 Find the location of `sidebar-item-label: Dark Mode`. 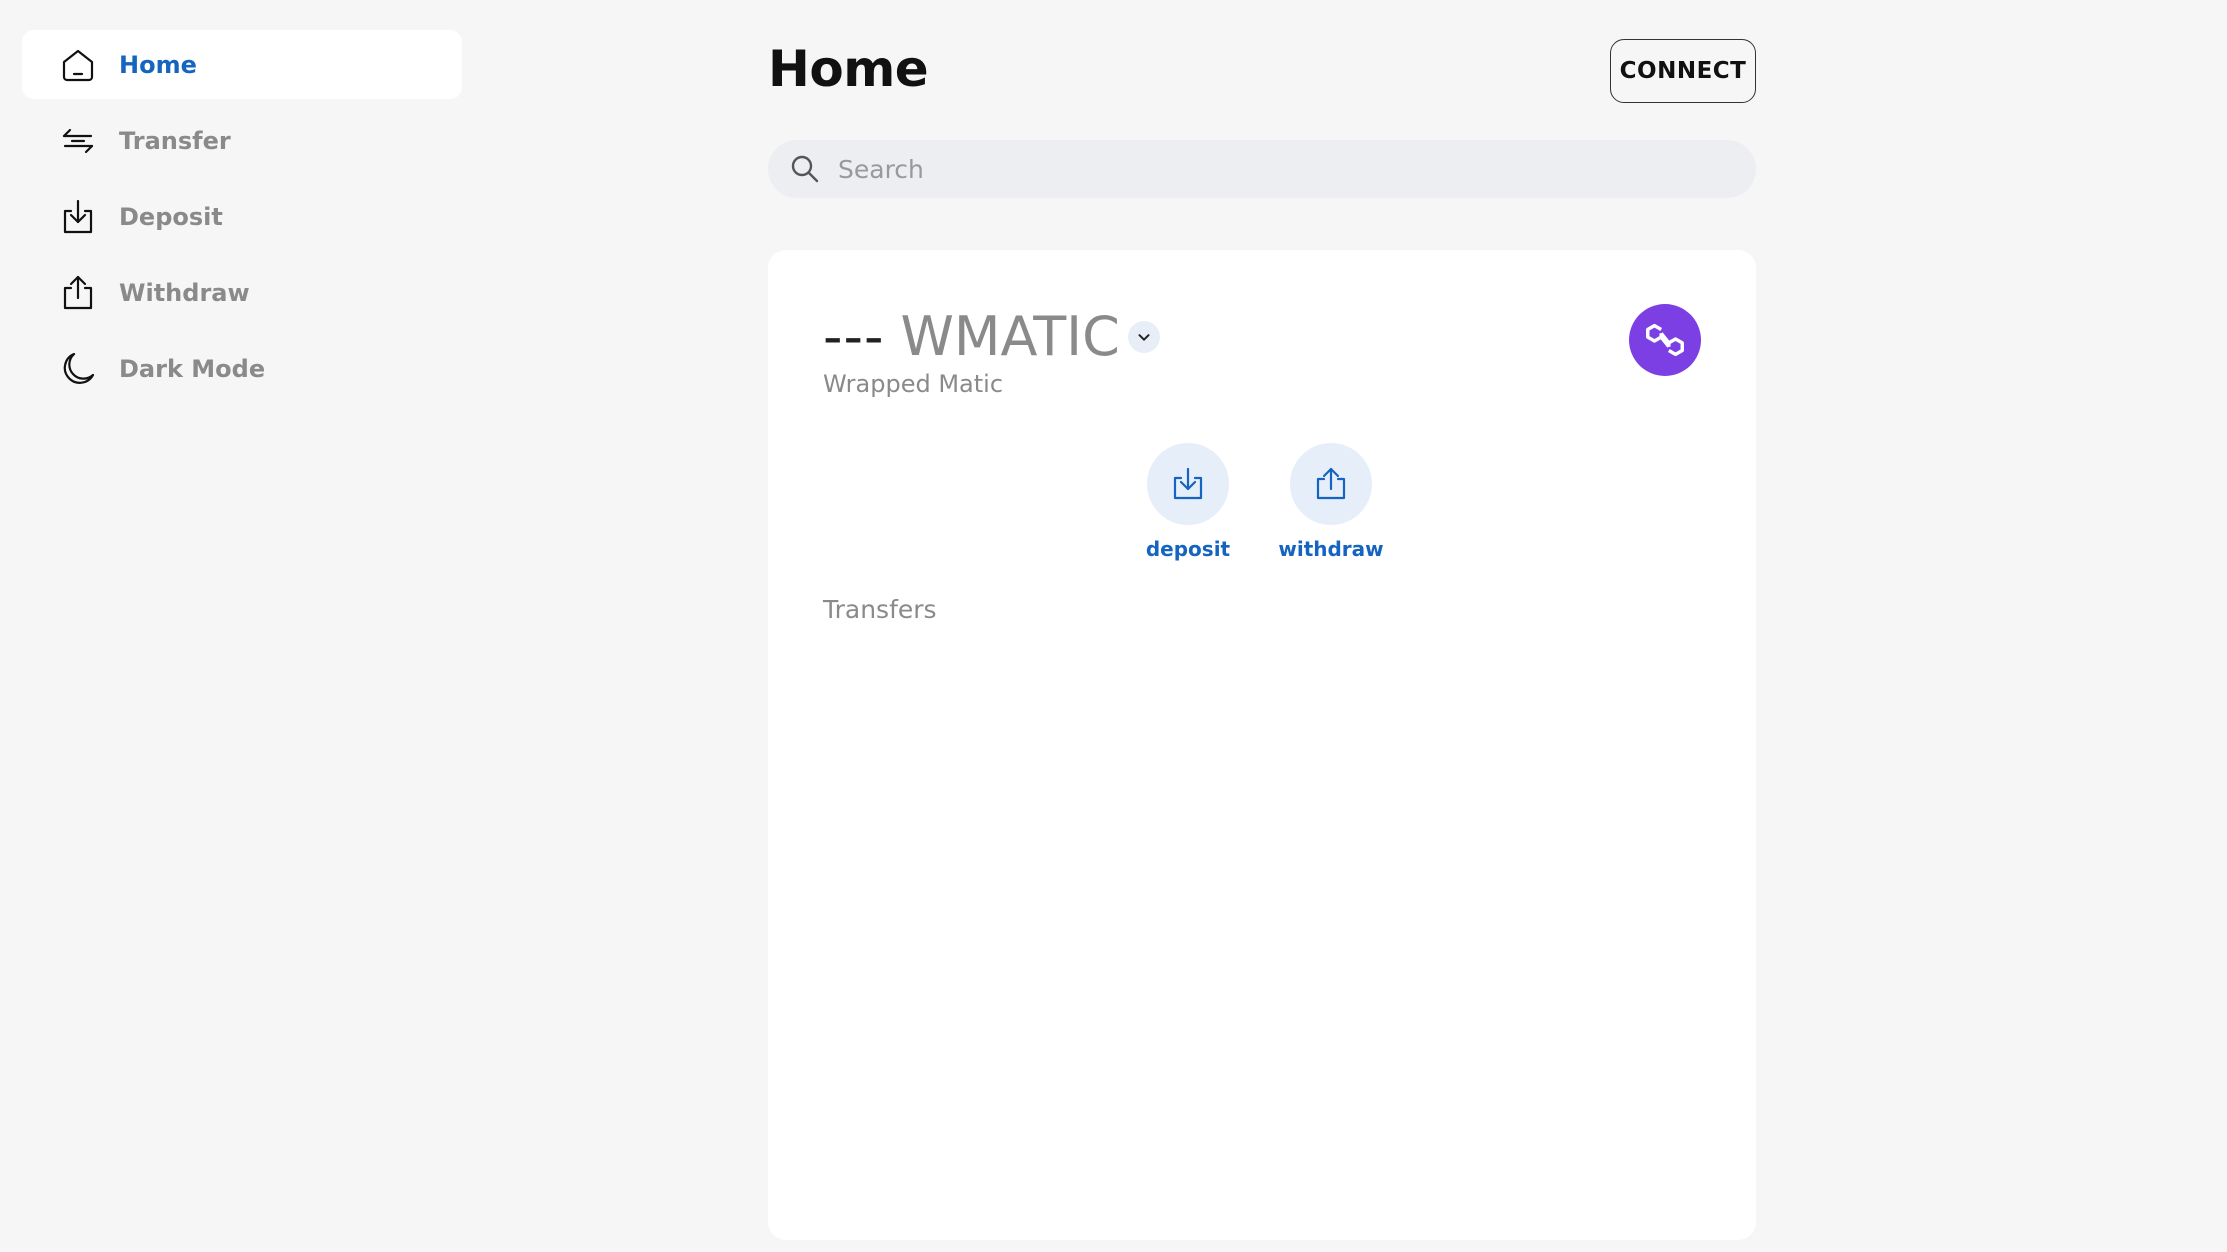

sidebar-item-label: Dark Mode is located at coordinates (192, 368).